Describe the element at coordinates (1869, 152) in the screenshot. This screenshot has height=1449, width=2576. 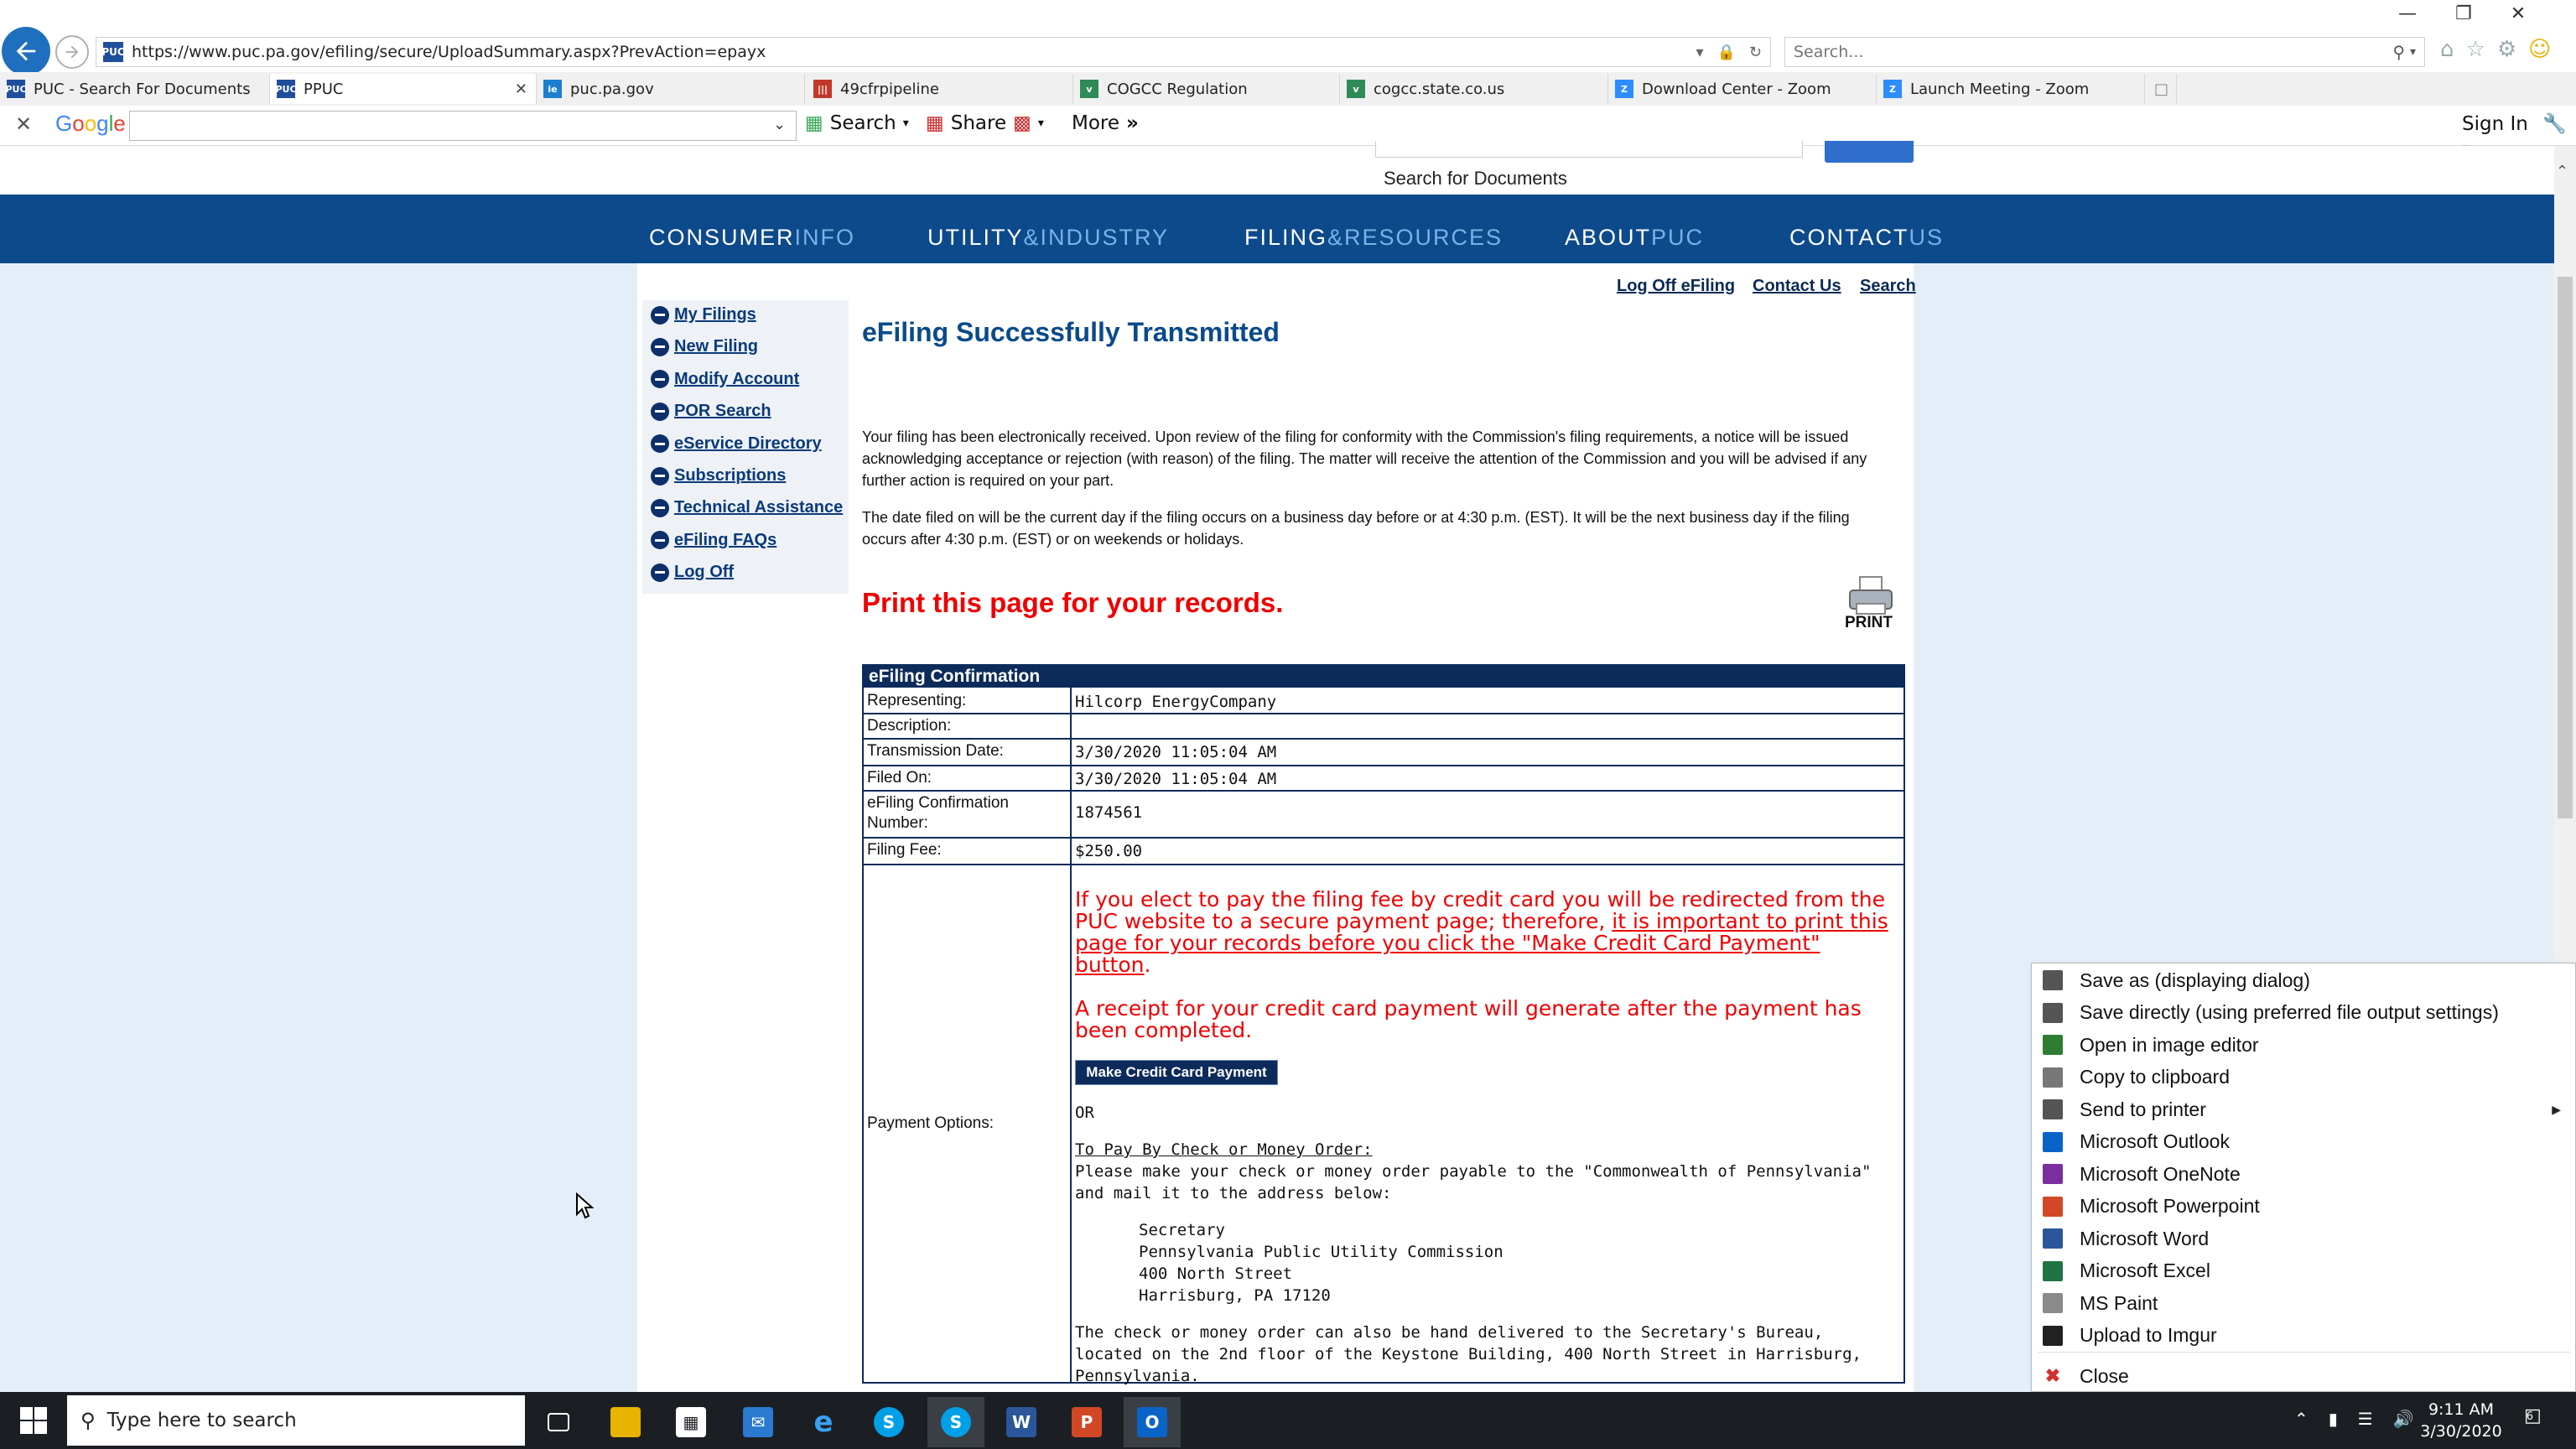
I see `document-search-button` at that location.